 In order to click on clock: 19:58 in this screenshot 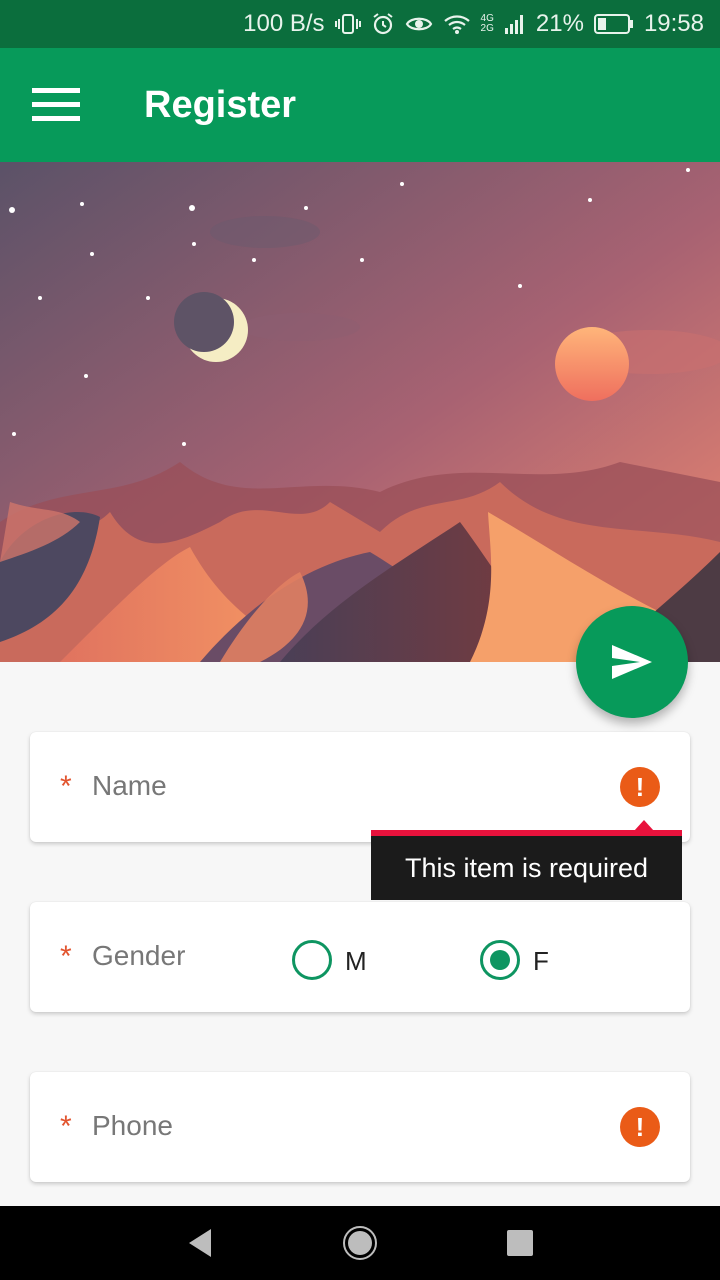, I will do `click(673, 23)`.